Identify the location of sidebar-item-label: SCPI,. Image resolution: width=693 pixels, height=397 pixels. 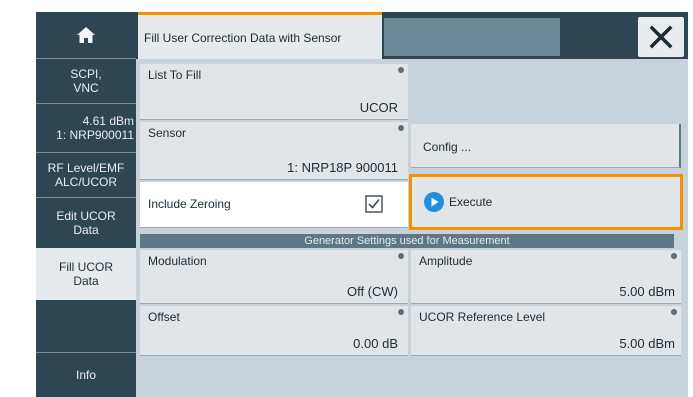
(86, 74).